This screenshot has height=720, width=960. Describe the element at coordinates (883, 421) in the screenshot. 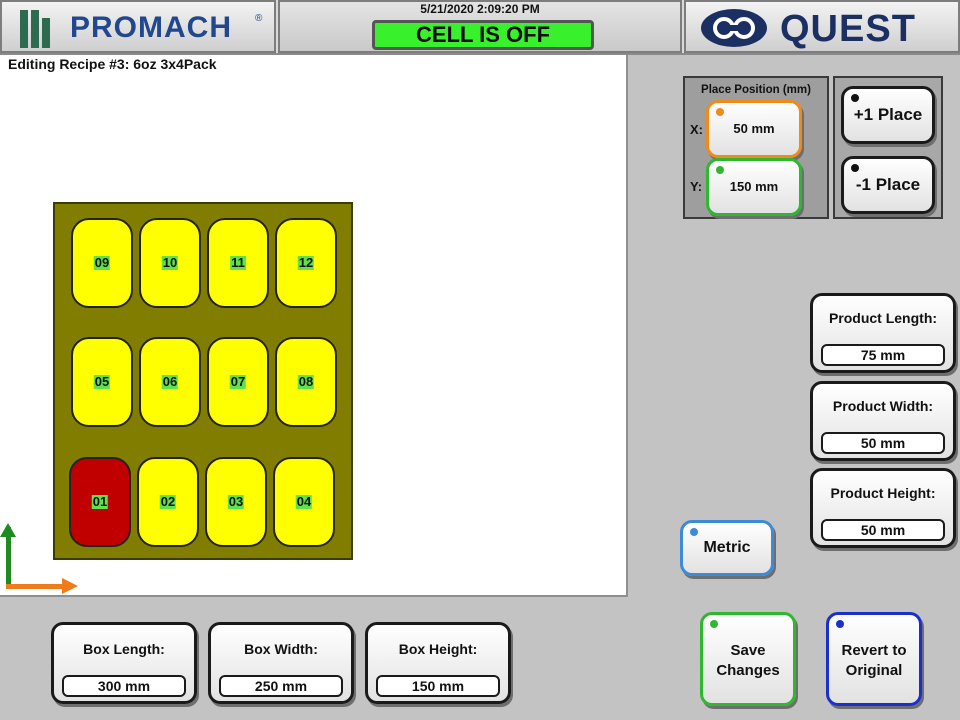

I see `product-width-button: Product Width: 50 mm` at that location.